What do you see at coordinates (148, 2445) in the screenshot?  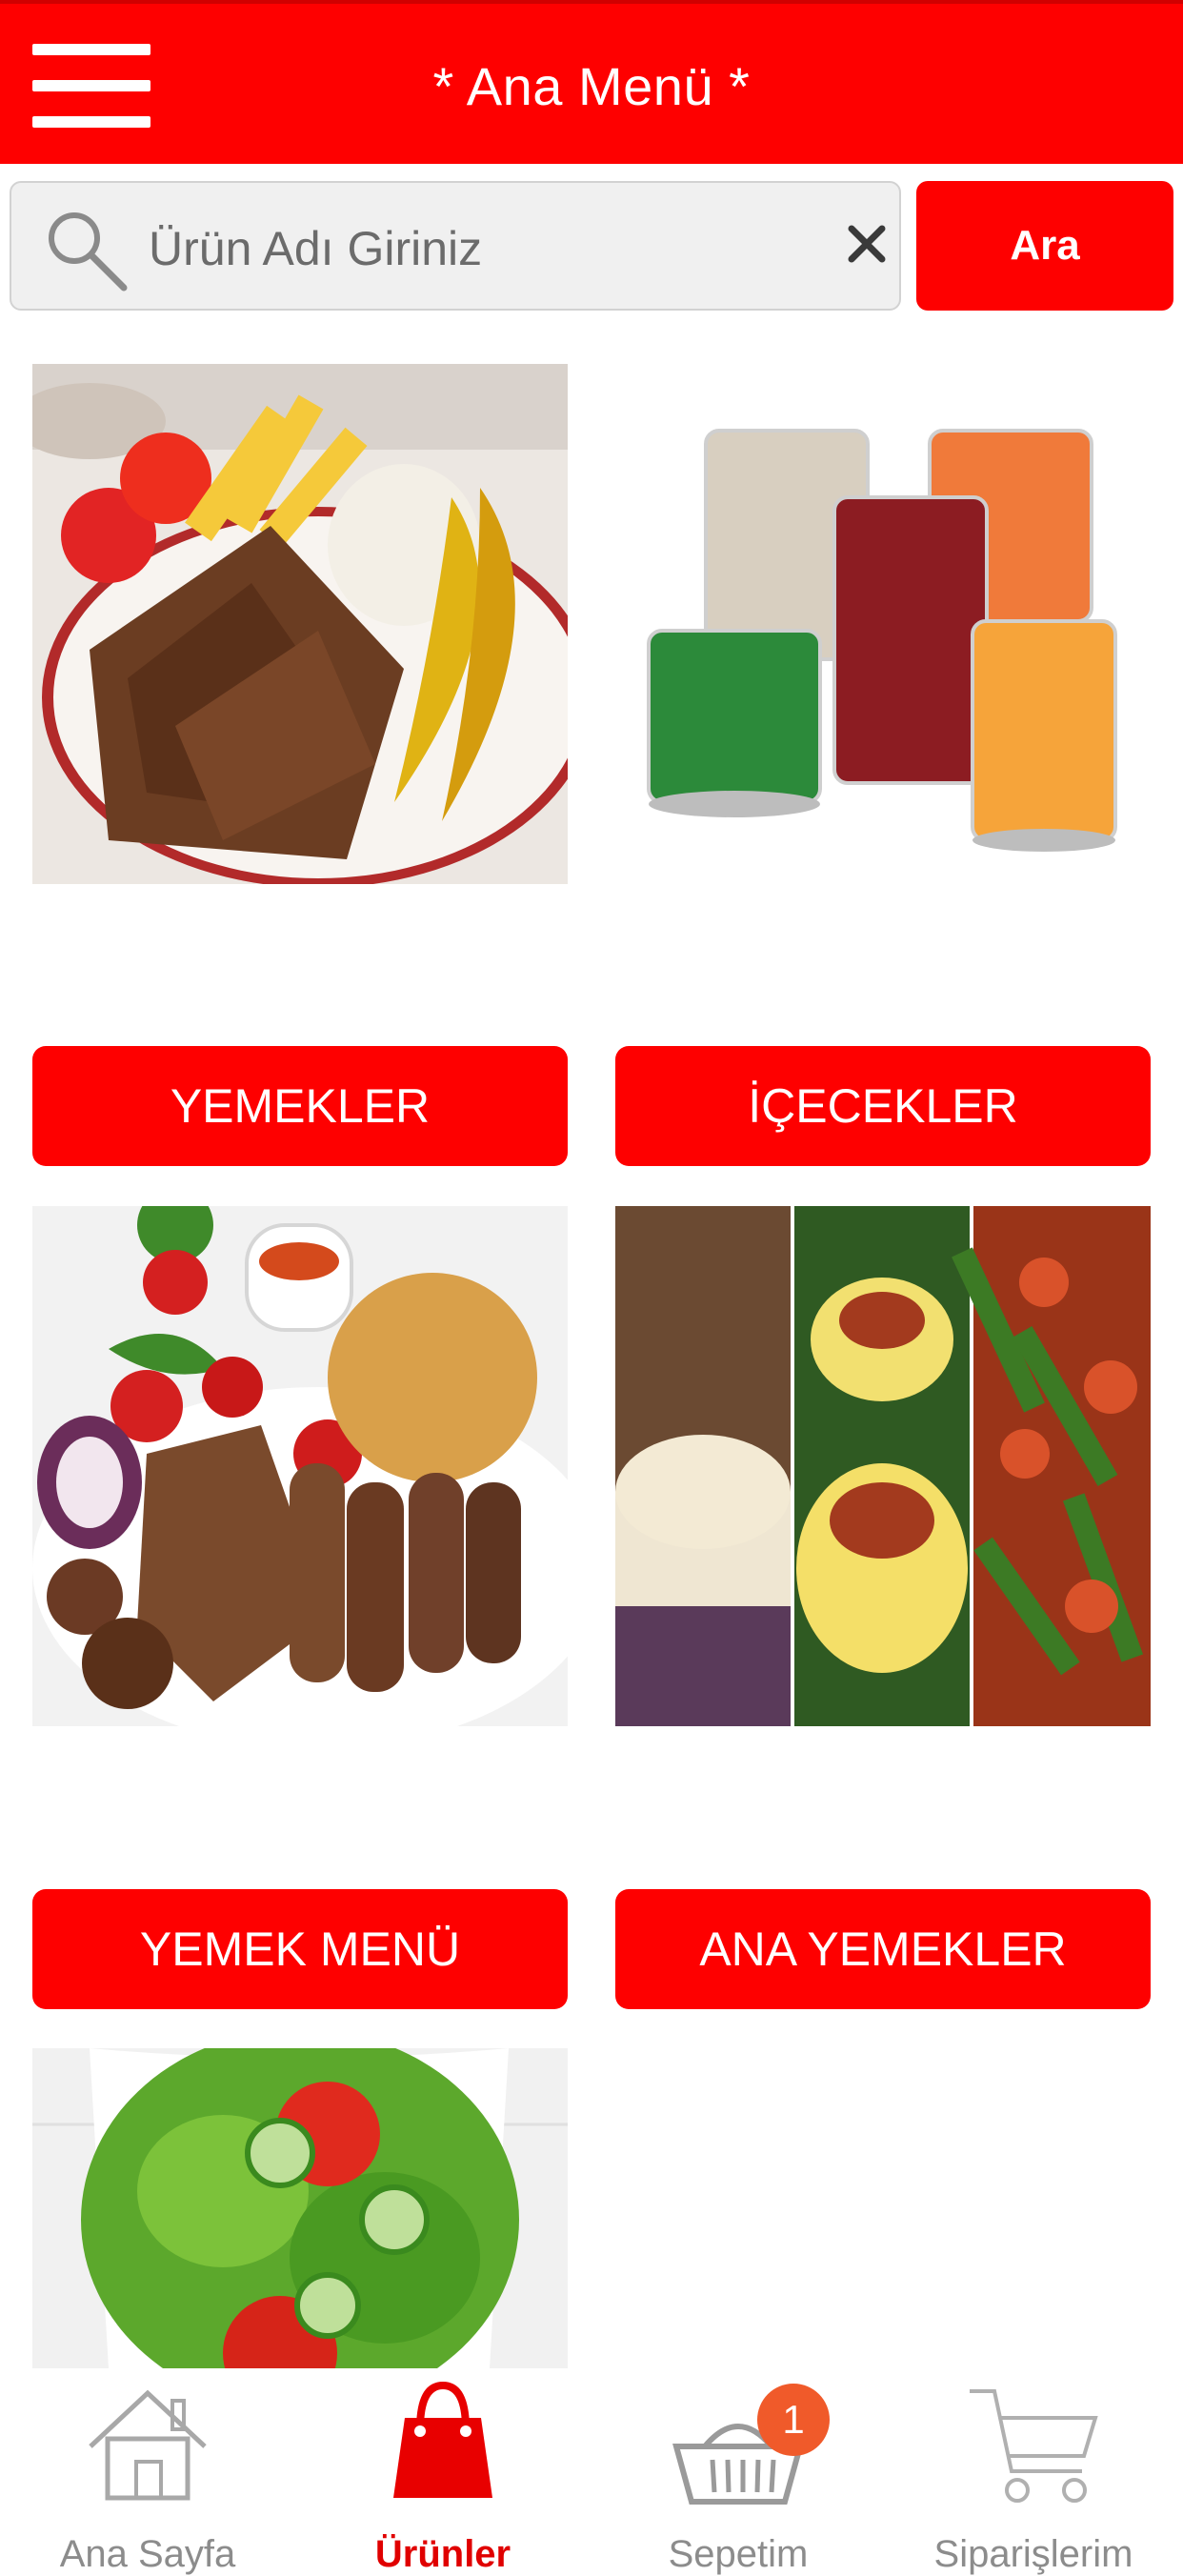 I see `home-icon` at bounding box center [148, 2445].